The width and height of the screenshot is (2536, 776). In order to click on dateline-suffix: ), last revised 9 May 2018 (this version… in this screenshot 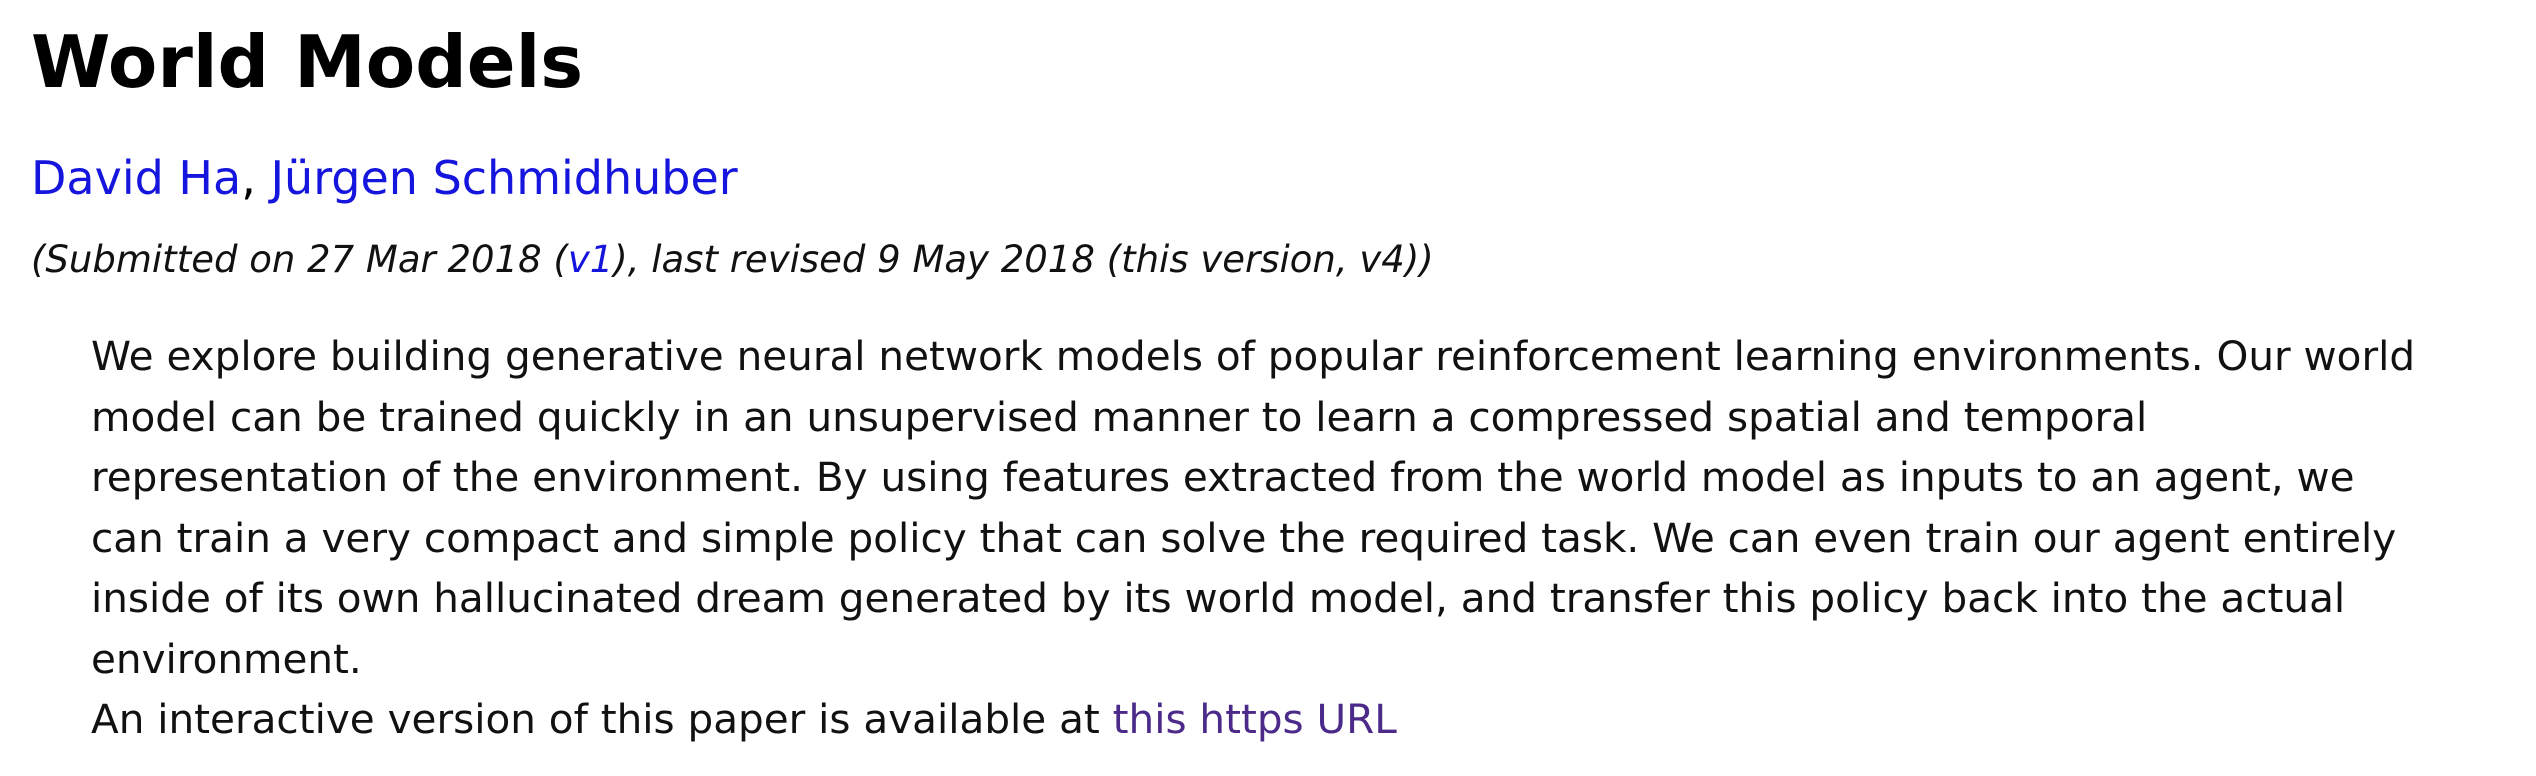, I will do `click(1023, 259)`.